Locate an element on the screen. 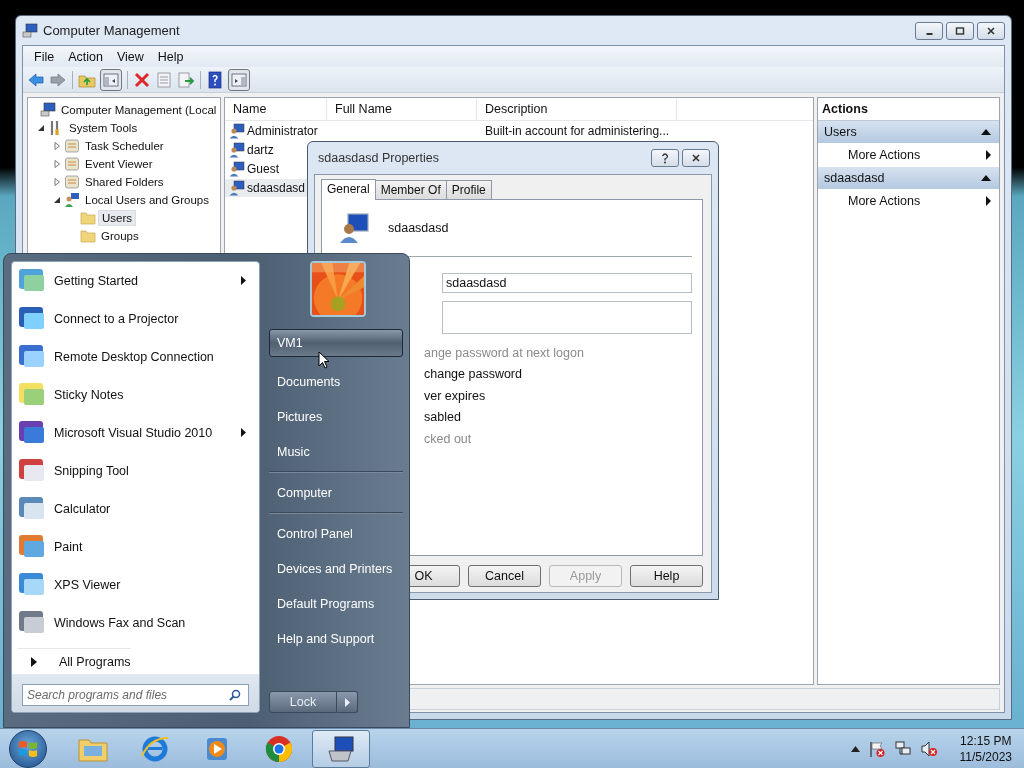 Image resolution: width=1024 pixels, height=768 pixels. search-icon is located at coordinates (235, 695).